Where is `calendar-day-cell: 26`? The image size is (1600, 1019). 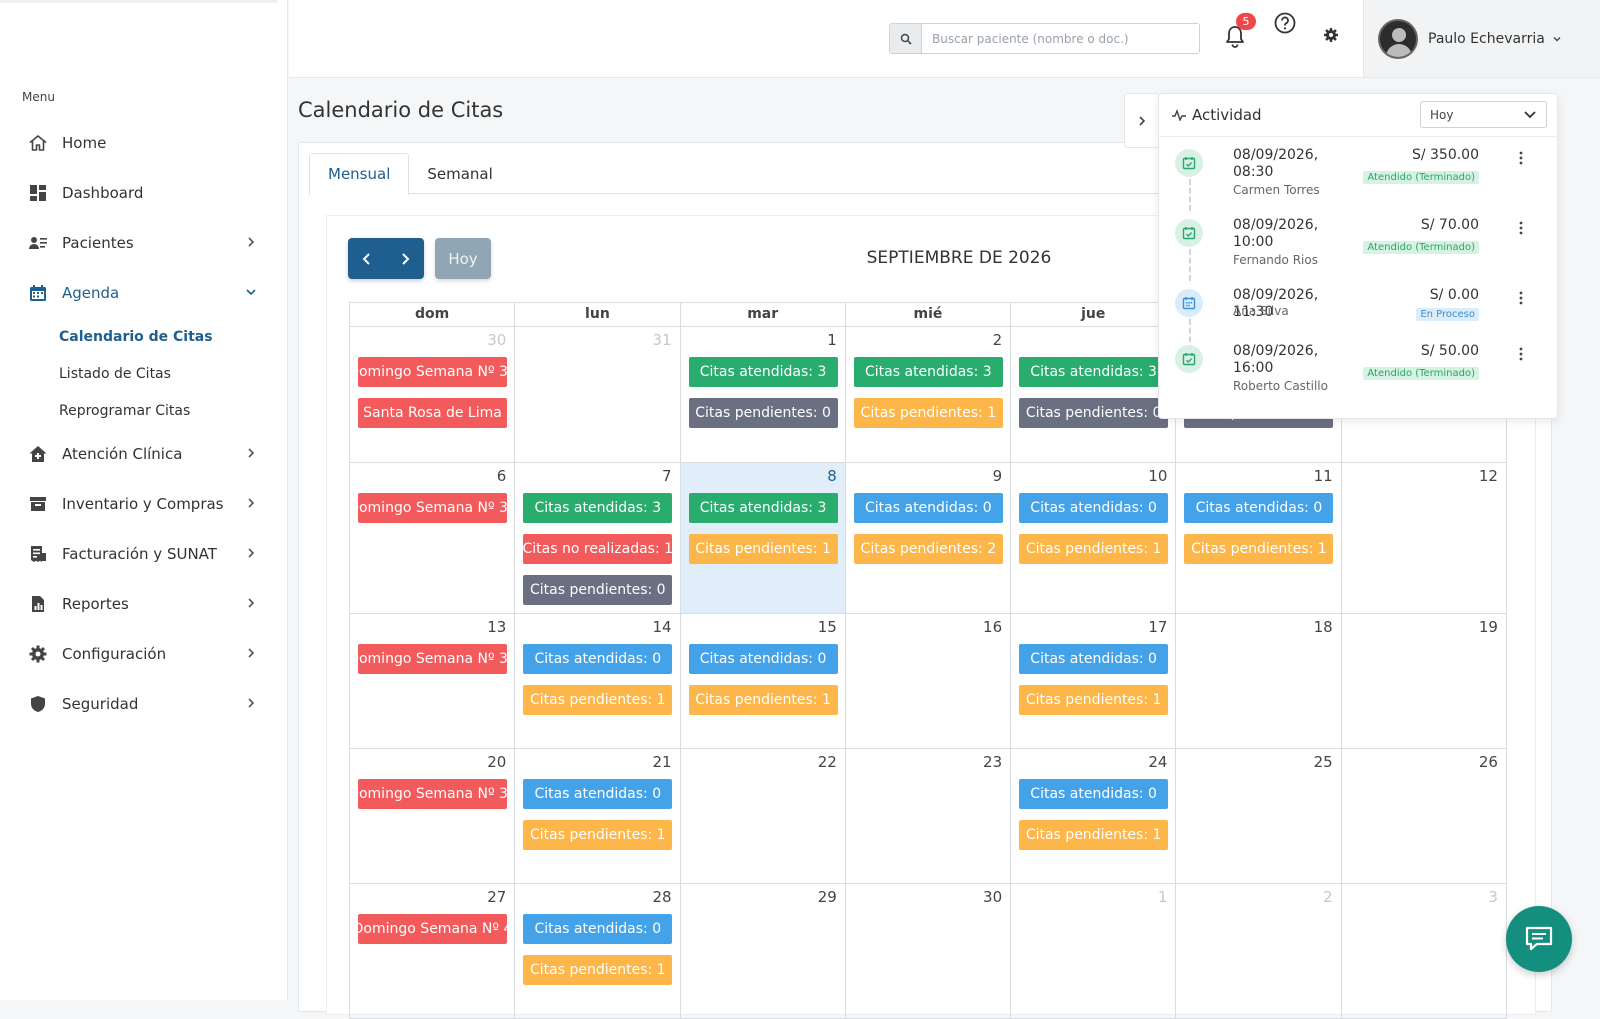 calendar-day-cell: 26 is located at coordinates (1424, 816).